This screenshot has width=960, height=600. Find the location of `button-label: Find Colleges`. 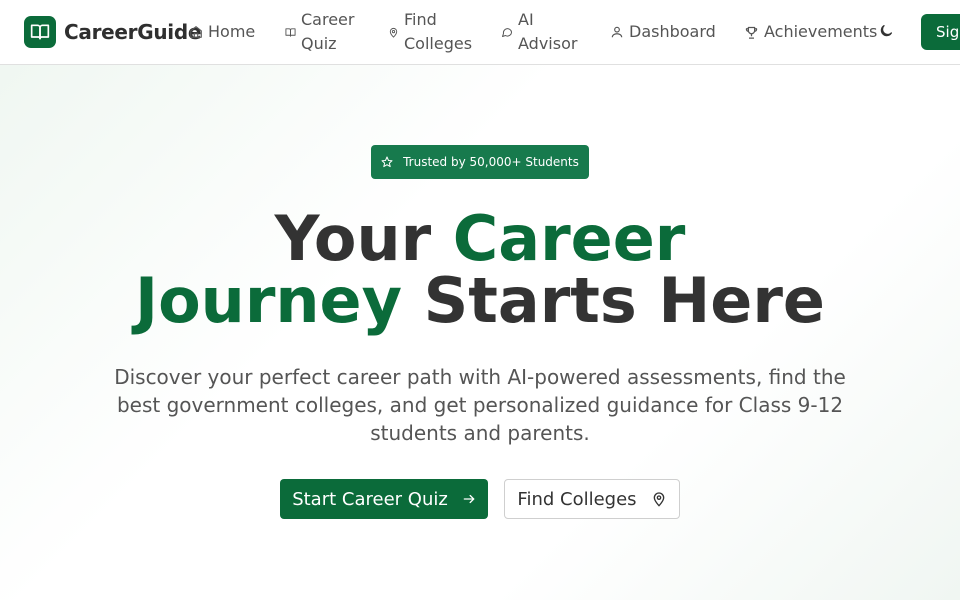

button-label: Find Colleges is located at coordinates (577, 499).